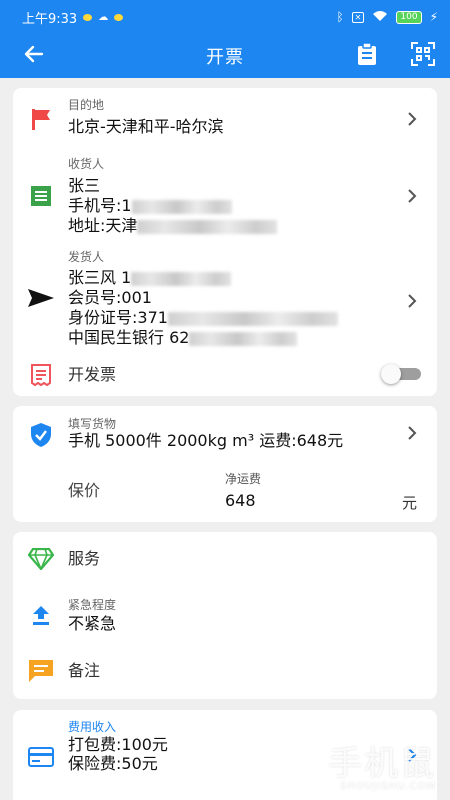 This screenshot has width=450, height=800. What do you see at coordinates (41, 435) in the screenshot?
I see `shield-check-icon` at bounding box center [41, 435].